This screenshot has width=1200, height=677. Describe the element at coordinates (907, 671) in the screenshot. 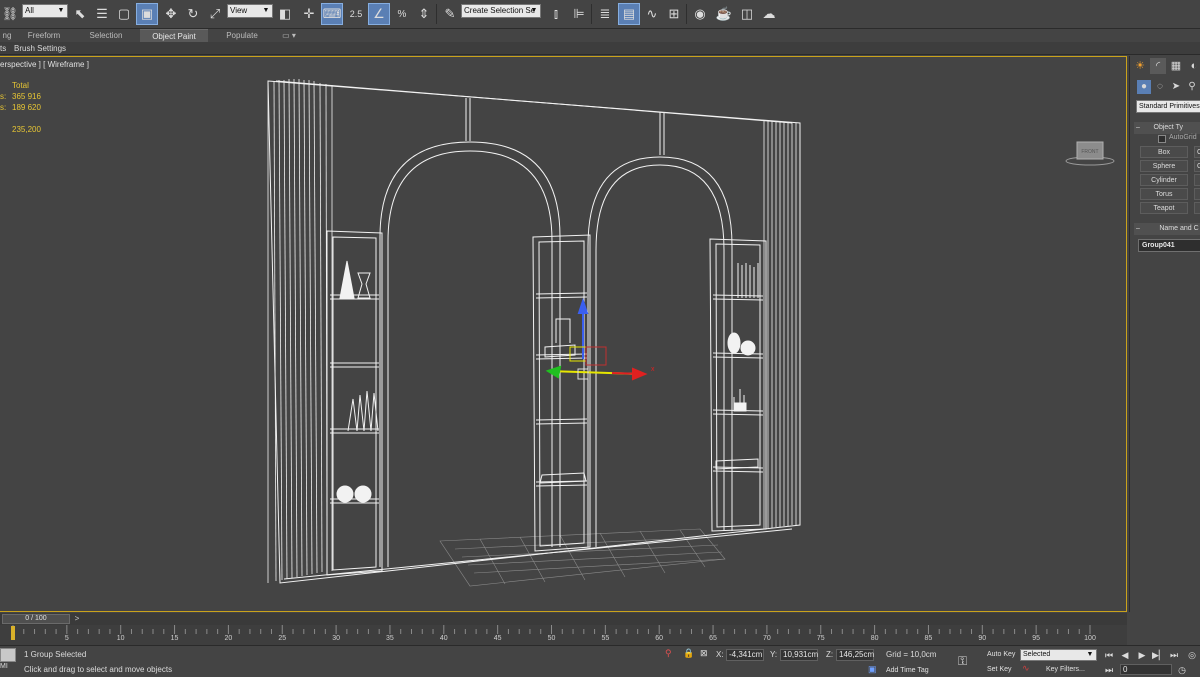

I see `add-time-tag-button: Add Time Tag` at that location.